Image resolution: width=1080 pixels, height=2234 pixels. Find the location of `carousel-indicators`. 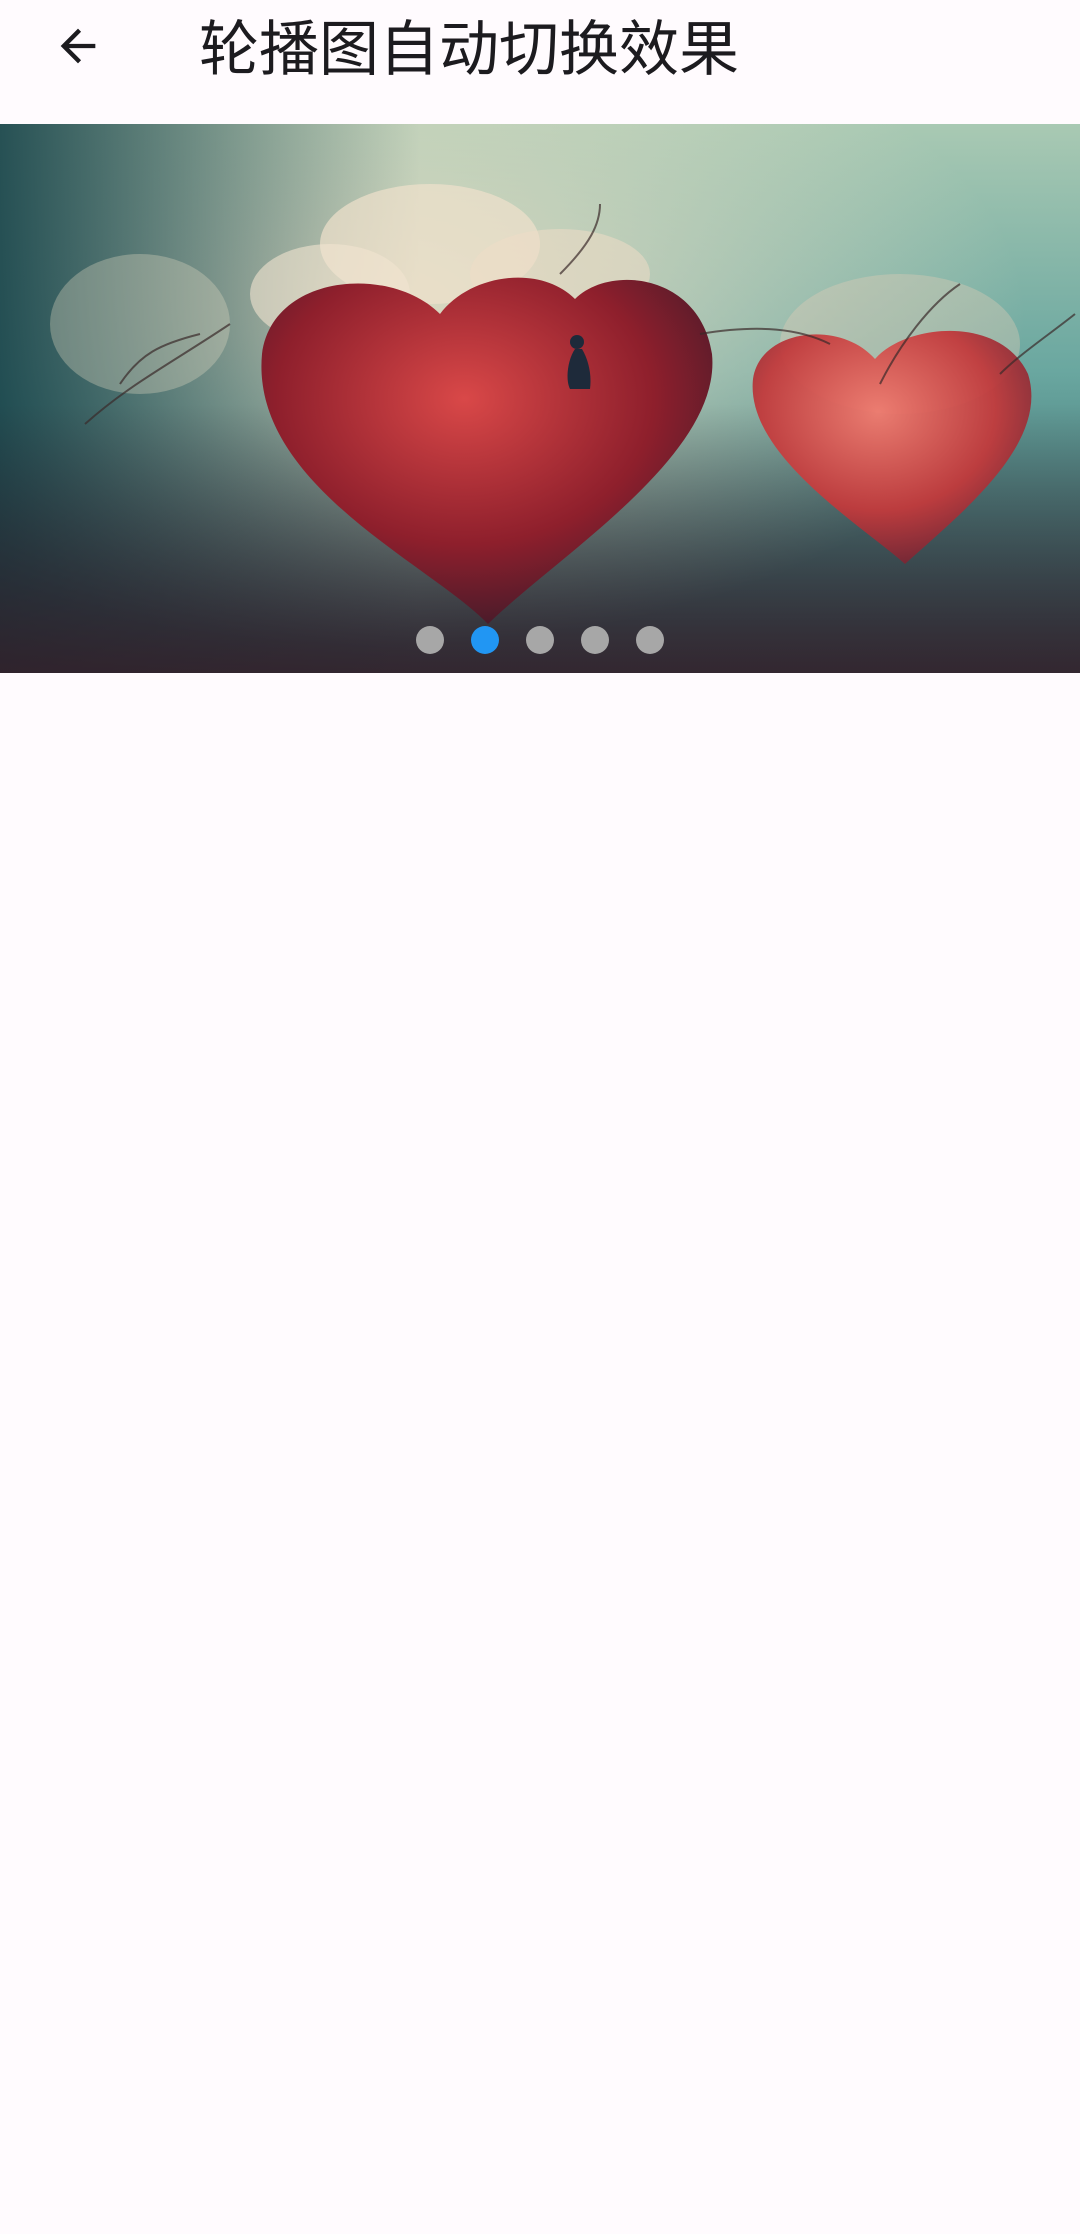

carousel-indicators is located at coordinates (540, 641).